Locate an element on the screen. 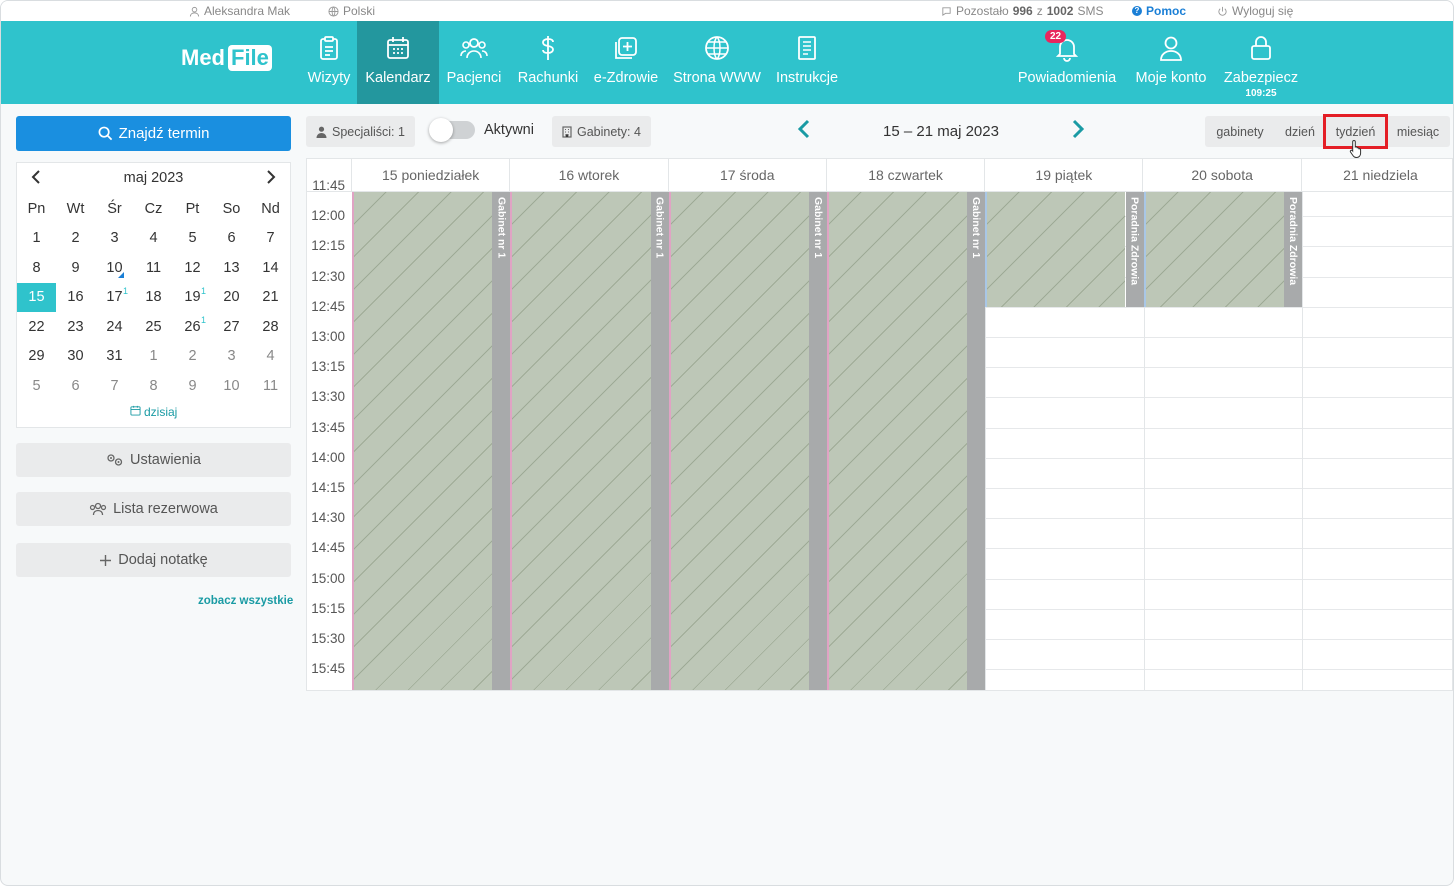 This screenshot has height=886, width=1454. current-user: Aleksandra Mak is located at coordinates (239, 11).